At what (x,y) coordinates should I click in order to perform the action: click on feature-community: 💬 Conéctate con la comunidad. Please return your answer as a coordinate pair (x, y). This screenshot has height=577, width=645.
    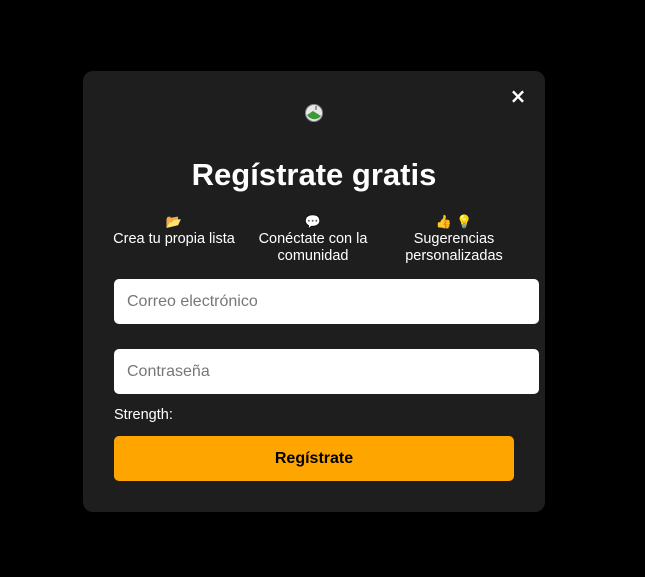
    Looking at the image, I should click on (313, 239).